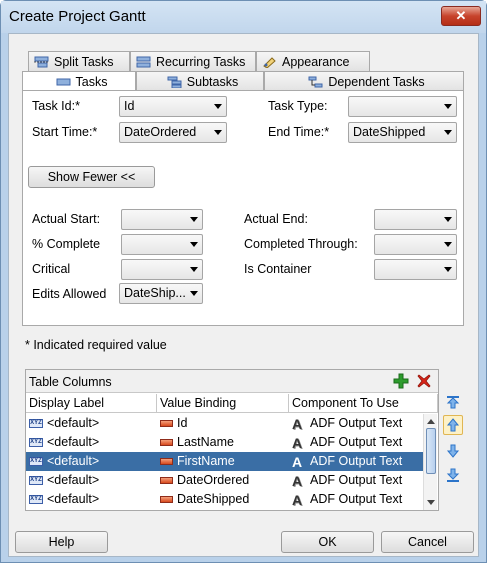  Describe the element at coordinates (299, 132) in the screenshot. I see `end-time-label: End Time:*` at that location.